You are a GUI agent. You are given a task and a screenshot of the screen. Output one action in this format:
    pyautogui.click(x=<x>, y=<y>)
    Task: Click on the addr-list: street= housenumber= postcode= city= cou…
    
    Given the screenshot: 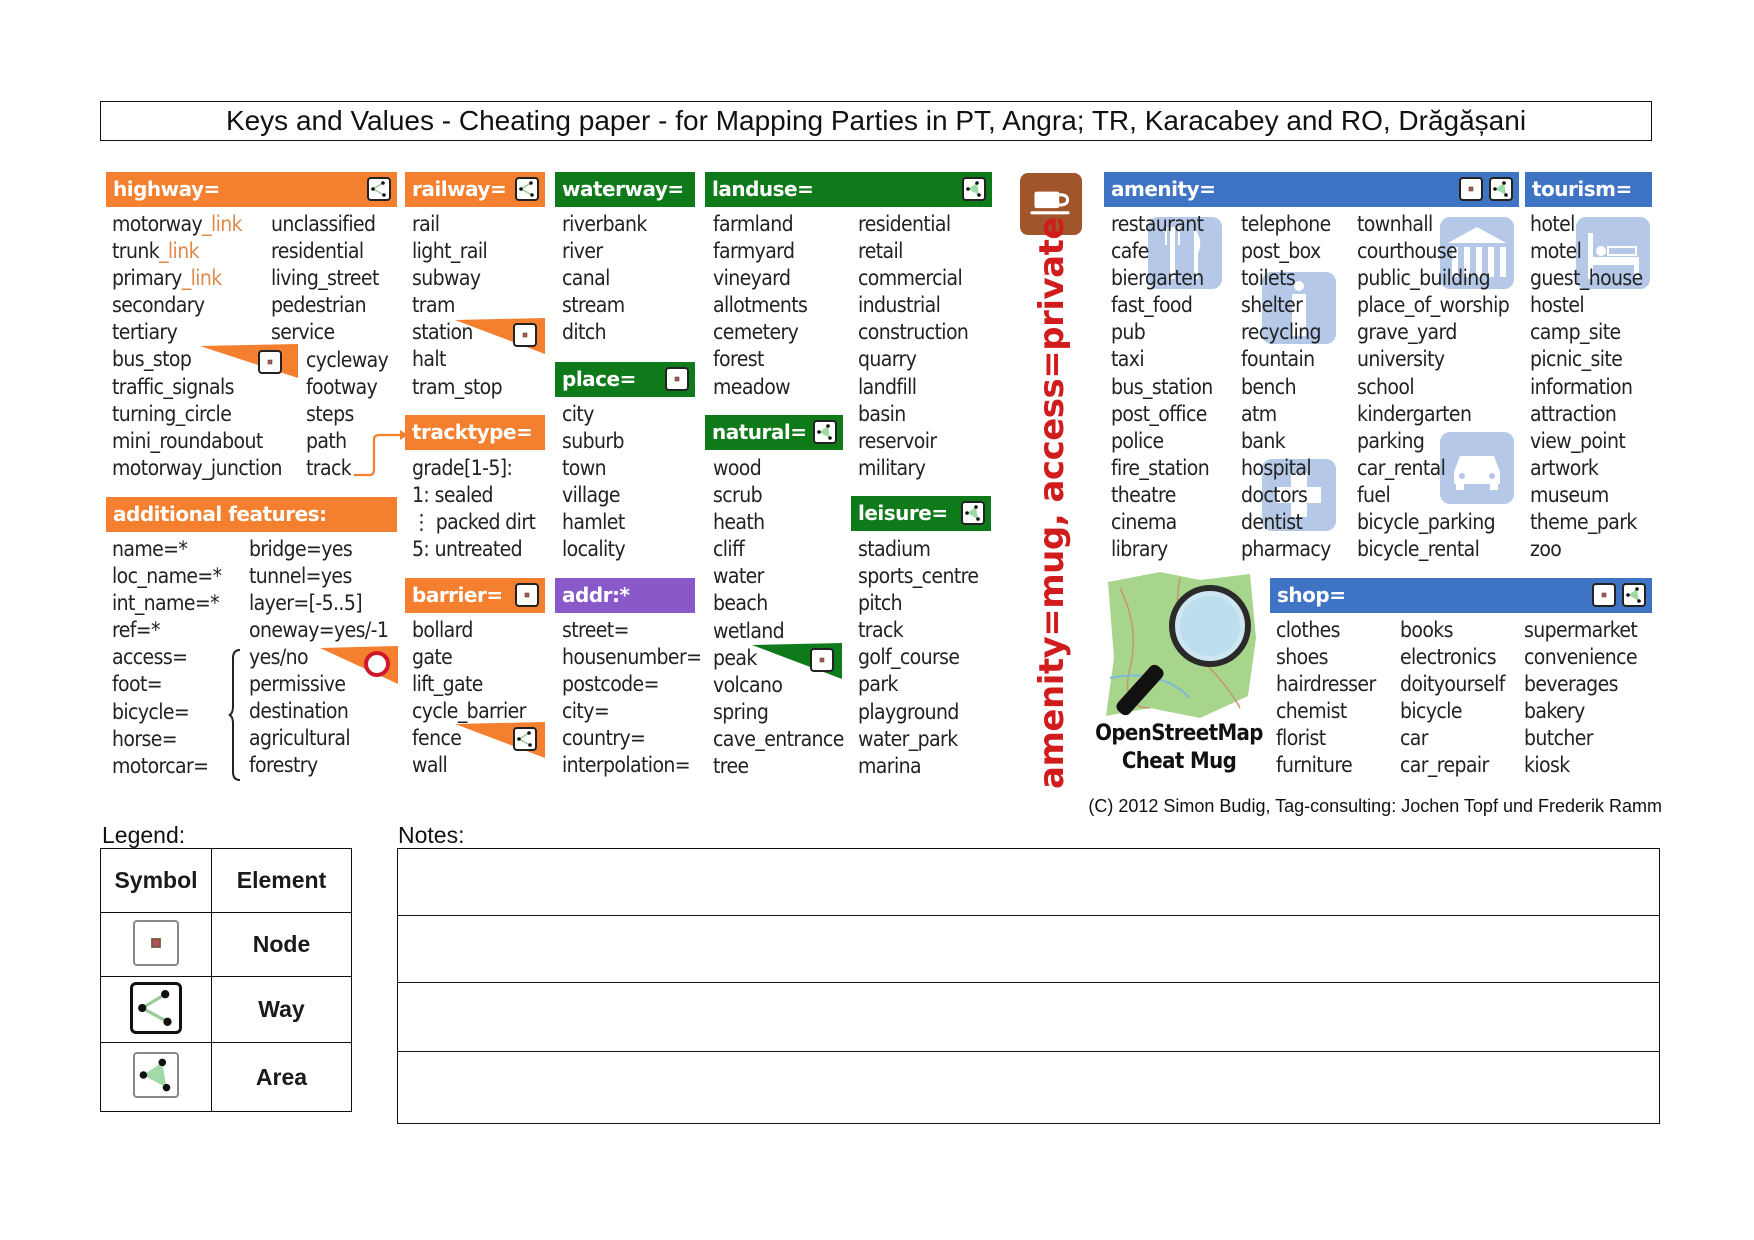 What is the action you would take?
    pyautogui.click(x=632, y=698)
    